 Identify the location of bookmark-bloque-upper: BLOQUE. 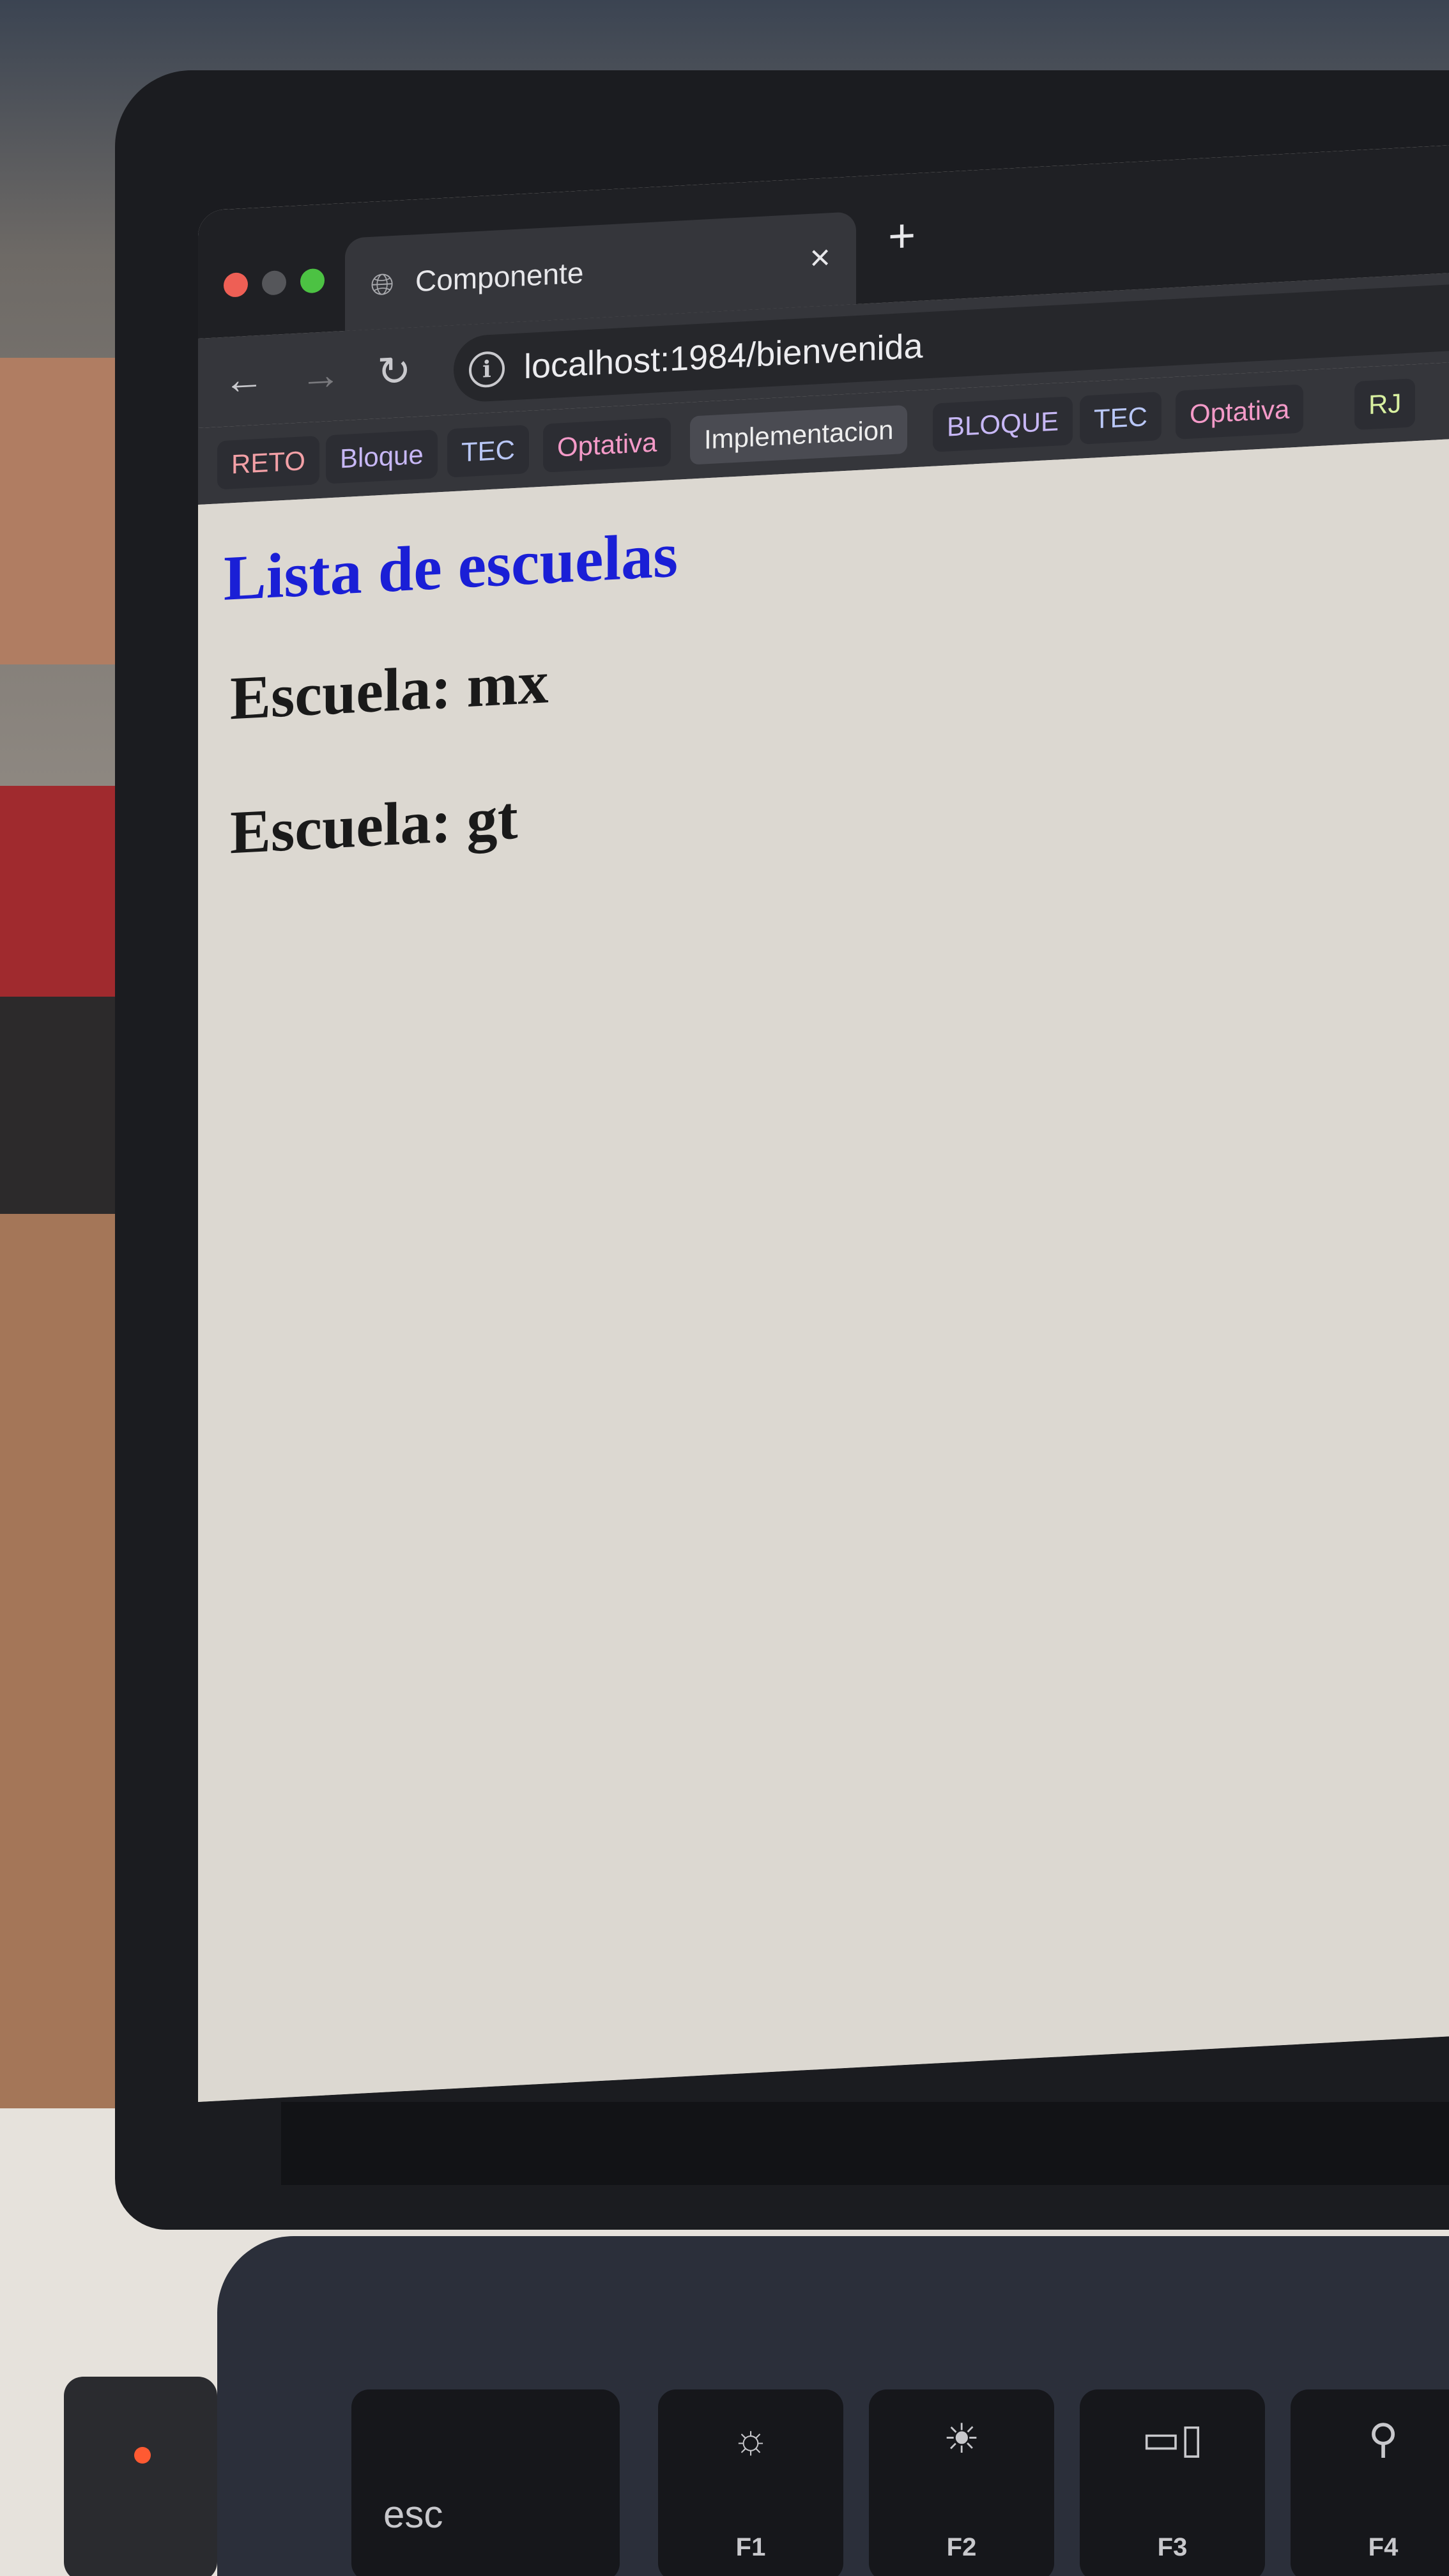
(1003, 424).